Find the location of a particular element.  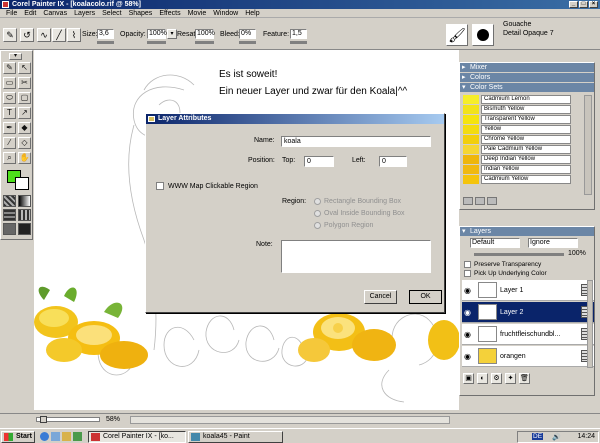

layer-row: ◉ orangen is located at coordinates (528, 356).